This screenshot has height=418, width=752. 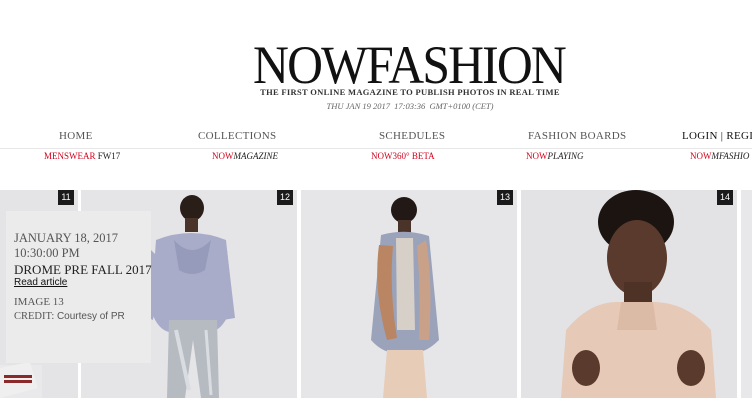 I want to click on subnav-nowplaying-rest: PLAYING, so click(x=565, y=156).